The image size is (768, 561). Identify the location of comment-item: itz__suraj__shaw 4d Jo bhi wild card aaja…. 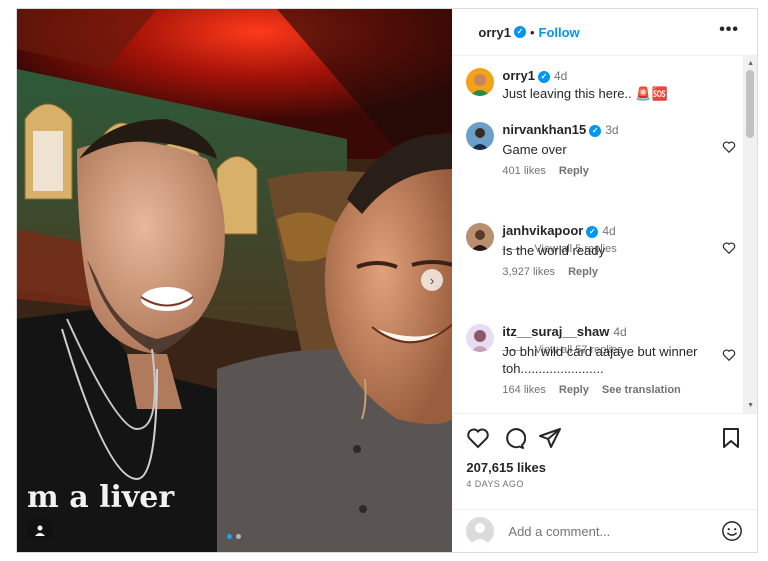
(601, 360).